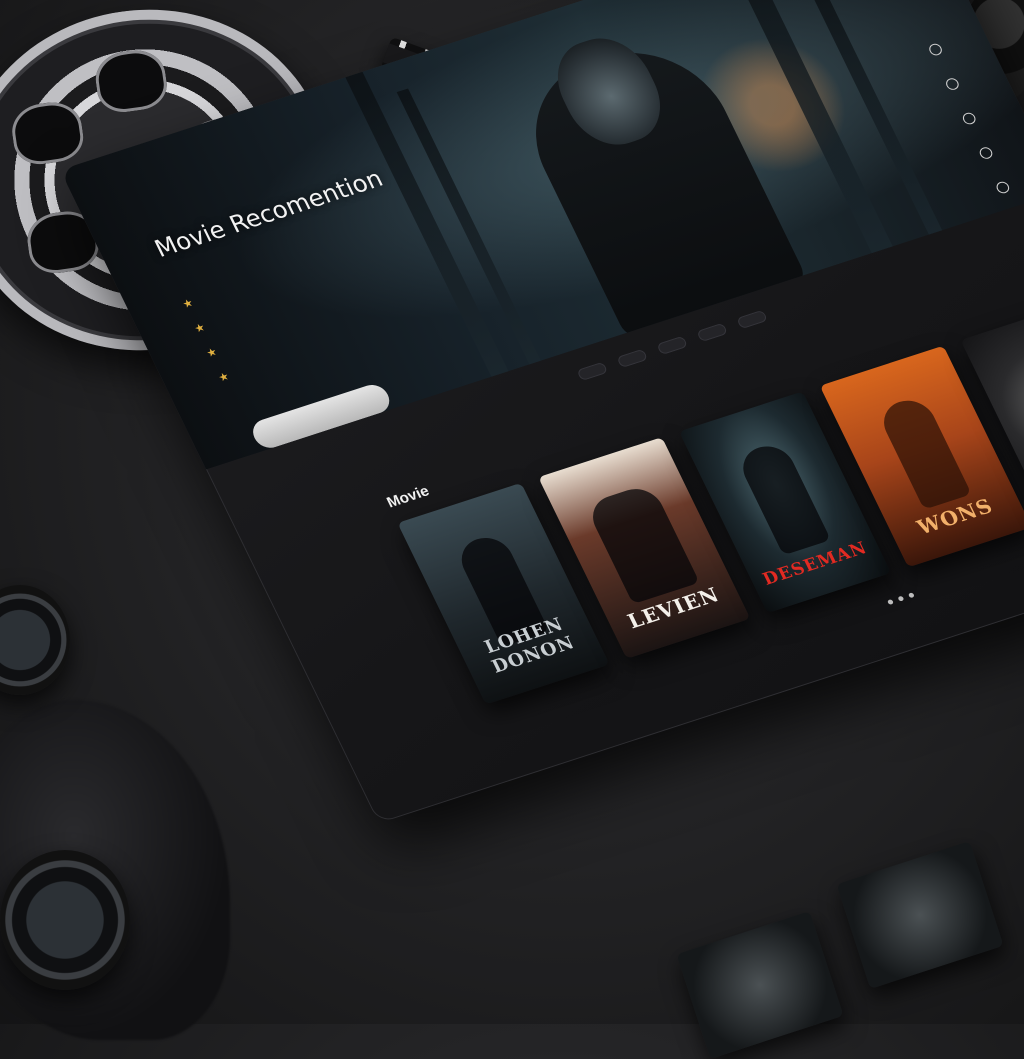 The image size is (1024, 1059). I want to click on hero-figure, so click(657, 186).